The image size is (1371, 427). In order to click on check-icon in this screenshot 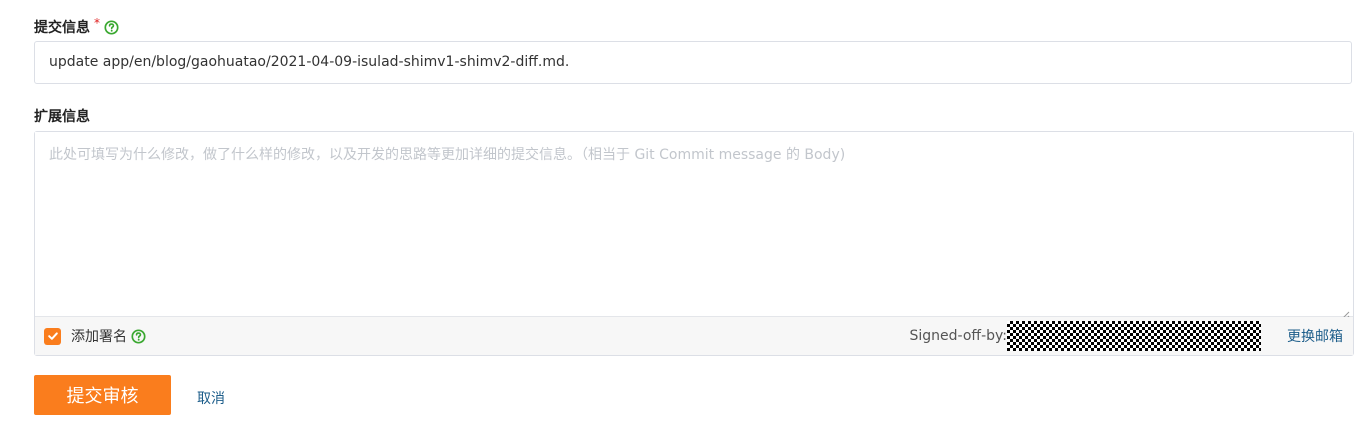, I will do `click(52, 336)`.